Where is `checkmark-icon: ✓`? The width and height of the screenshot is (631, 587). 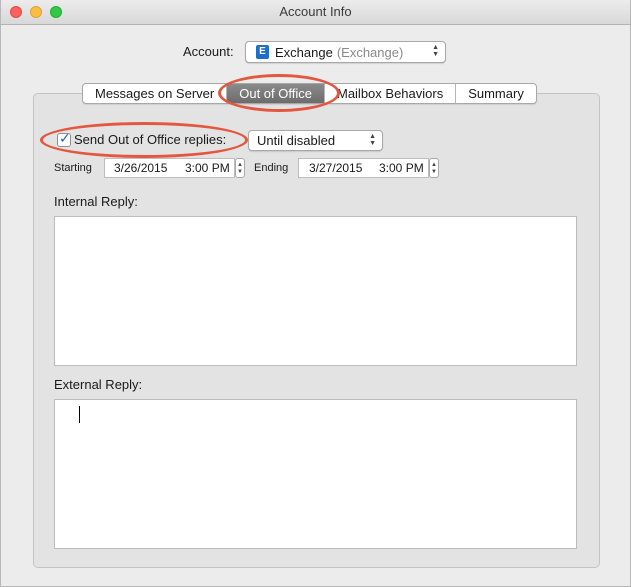 checkmark-icon: ✓ is located at coordinates (65, 138).